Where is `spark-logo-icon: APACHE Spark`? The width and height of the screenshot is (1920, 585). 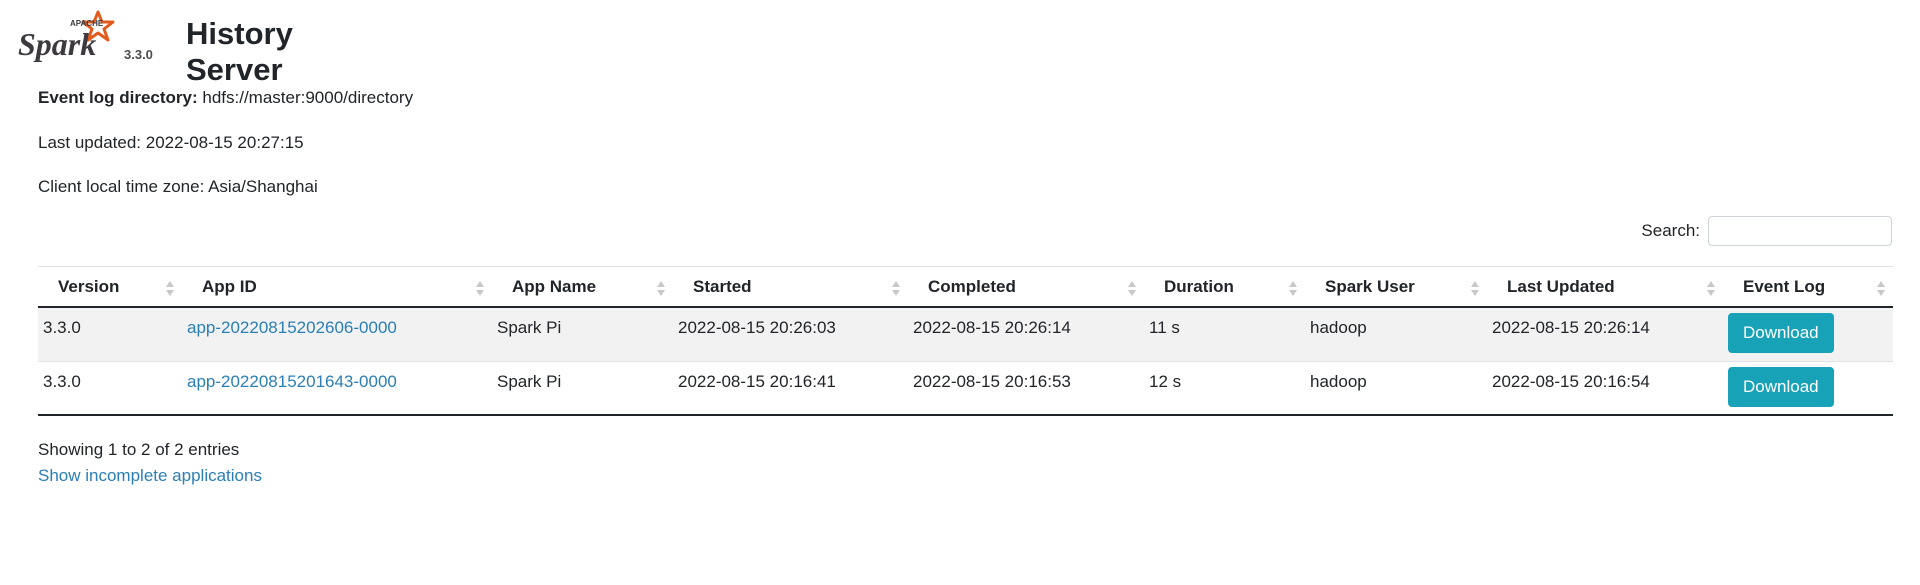 spark-logo-icon: APACHE Spark is located at coordinates (66, 36).